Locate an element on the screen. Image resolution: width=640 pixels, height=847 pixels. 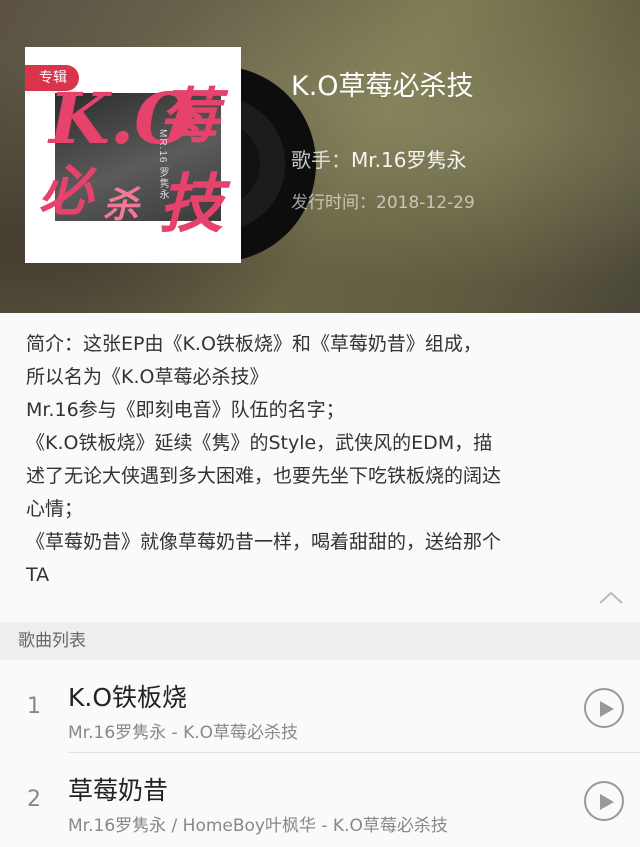
release-label: 发行时间： is located at coordinates (333, 203).